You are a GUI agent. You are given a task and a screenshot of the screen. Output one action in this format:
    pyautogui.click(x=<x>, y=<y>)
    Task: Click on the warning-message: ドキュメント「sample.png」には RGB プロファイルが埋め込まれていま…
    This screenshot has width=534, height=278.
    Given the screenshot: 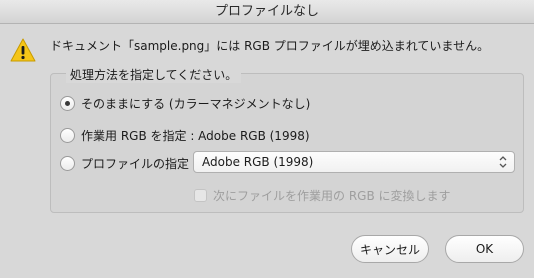 What is the action you would take?
    pyautogui.click(x=270, y=46)
    